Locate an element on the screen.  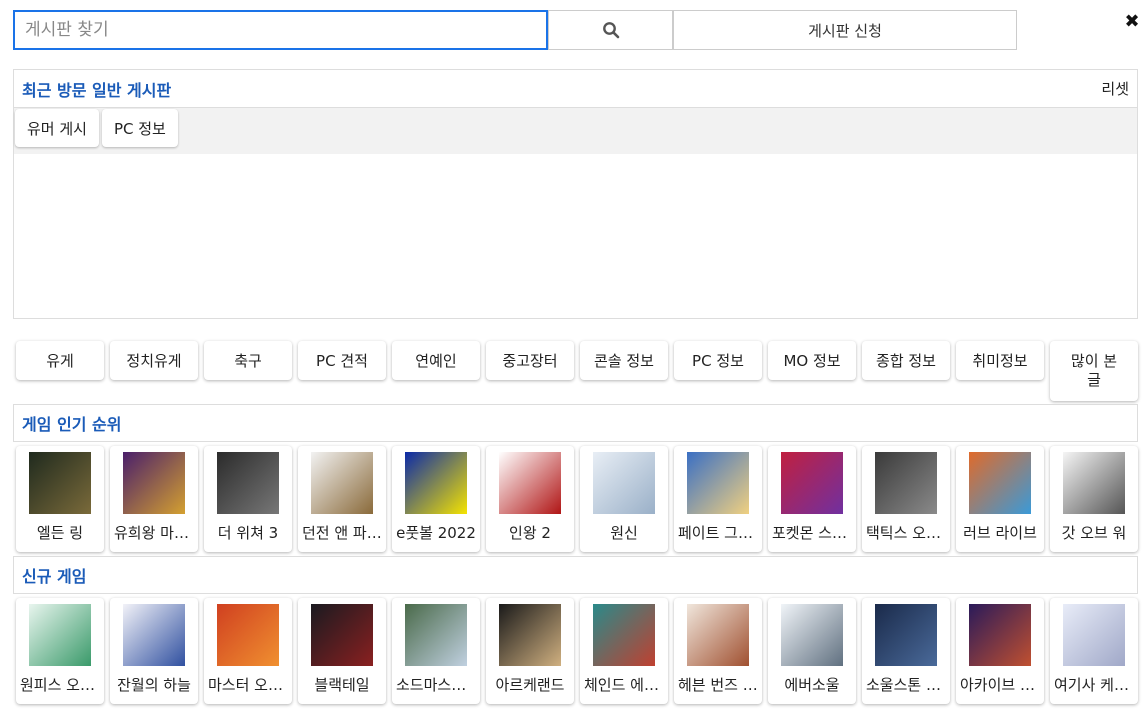
game-card: 헤븐 번즈 레드 is located at coordinates (718, 651).